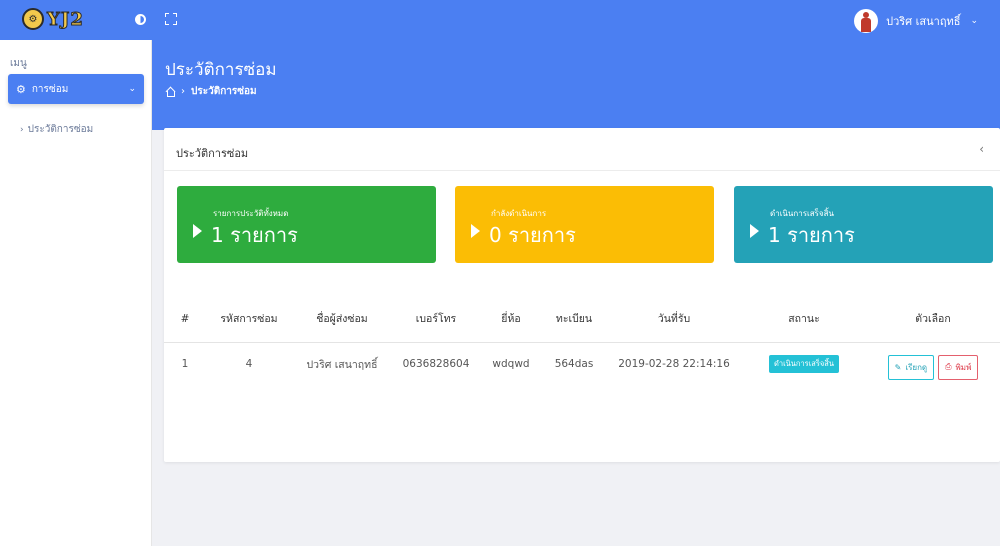  What do you see at coordinates (185, 319) in the screenshot?
I see `column-header: #` at bounding box center [185, 319].